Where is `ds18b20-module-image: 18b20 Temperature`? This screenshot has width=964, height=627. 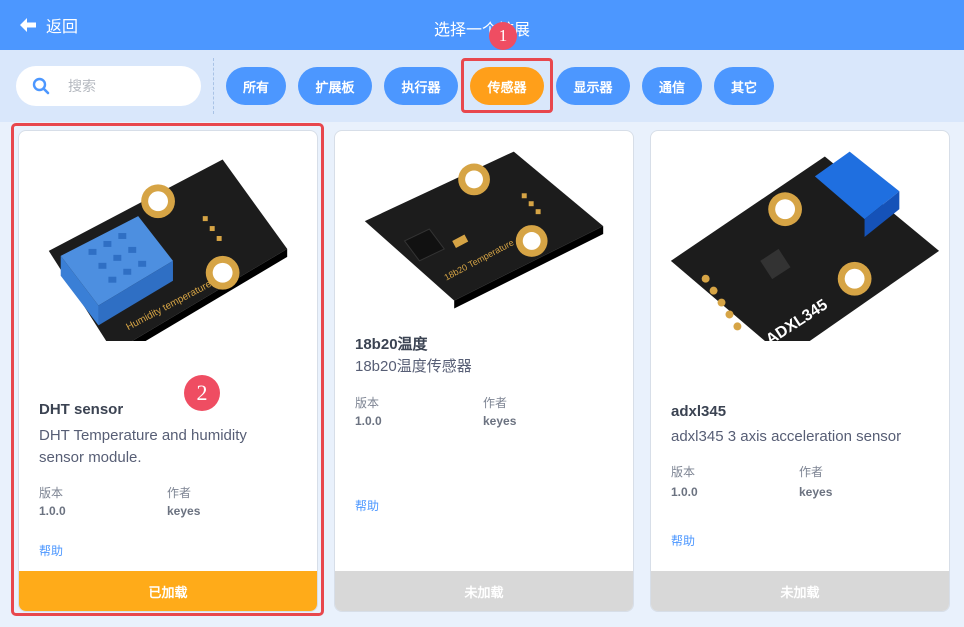 ds18b20-module-image: 18b20 Temperature is located at coordinates (484, 230).